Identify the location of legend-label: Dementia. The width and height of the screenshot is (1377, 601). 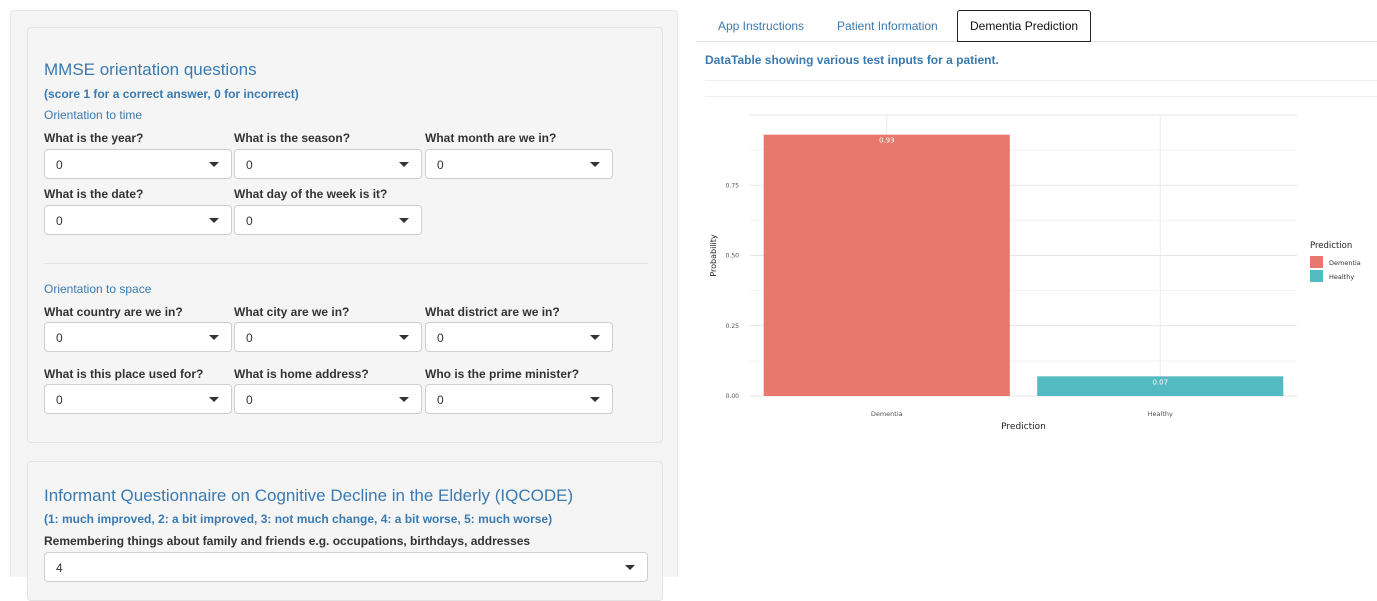
(1345, 263).